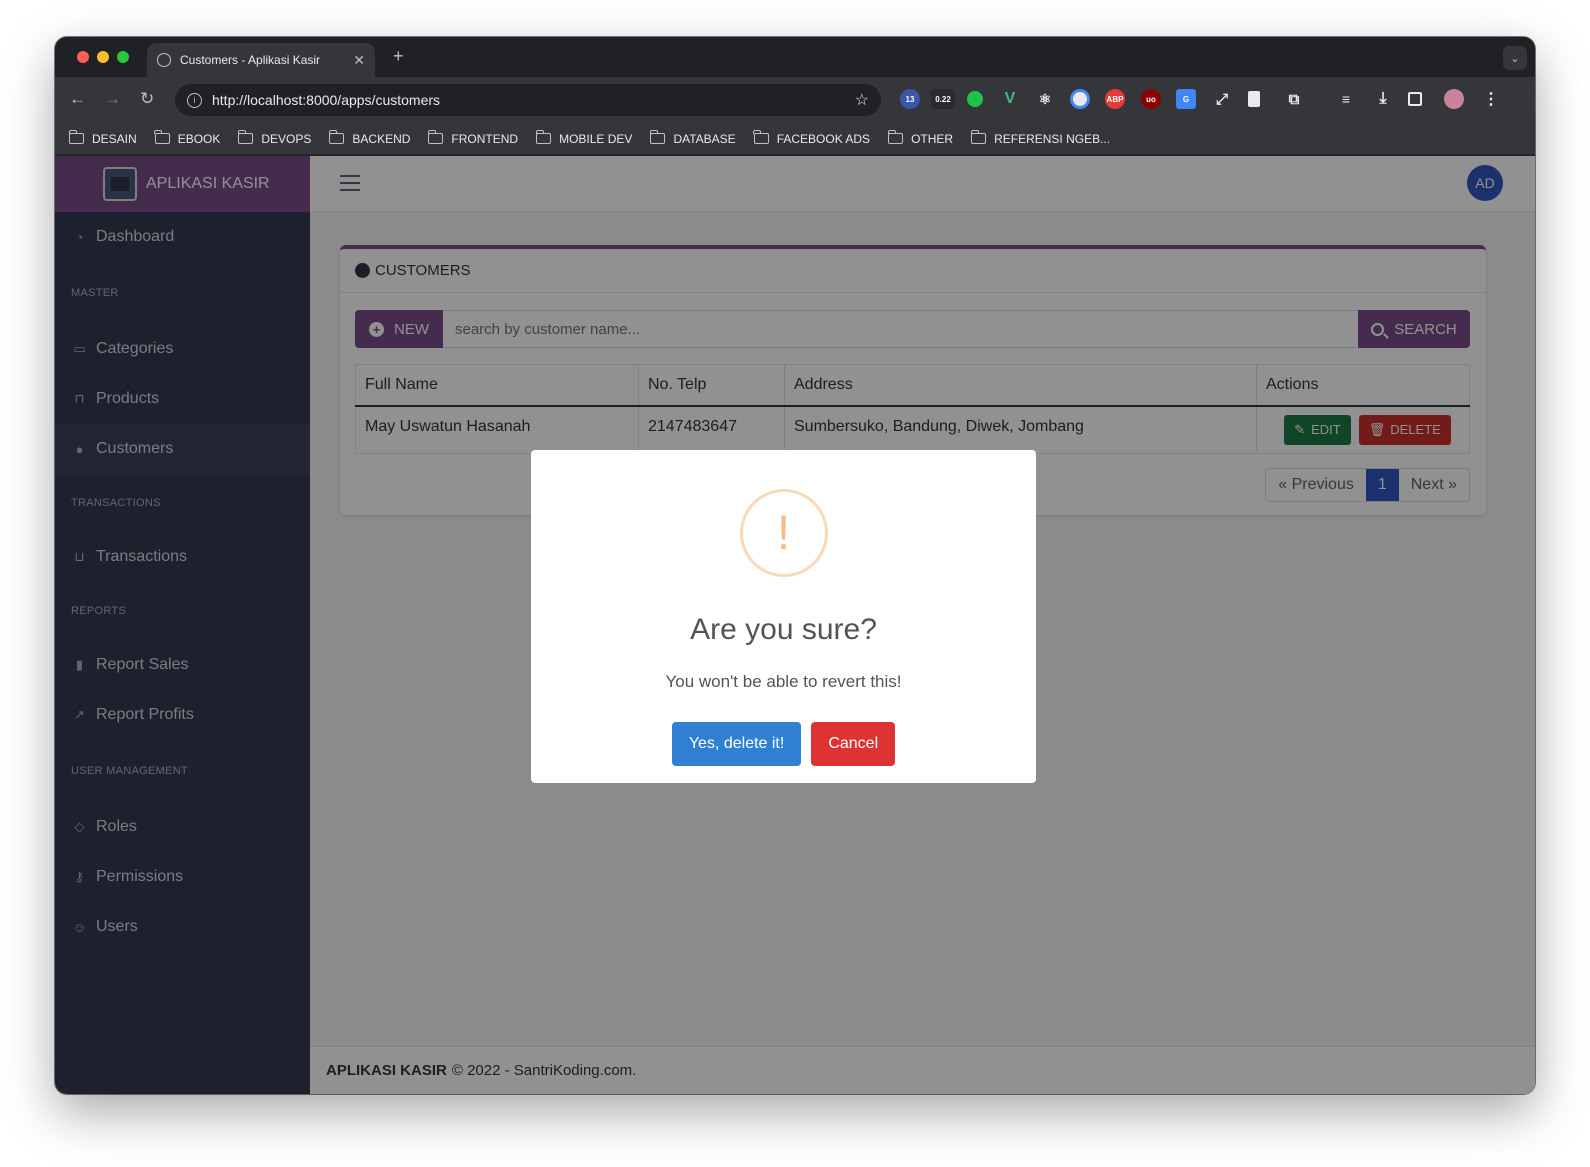 Image resolution: width=1590 pixels, height=1167 pixels. I want to click on dialog-text: You won't be able to revert this!, so click(783, 681).